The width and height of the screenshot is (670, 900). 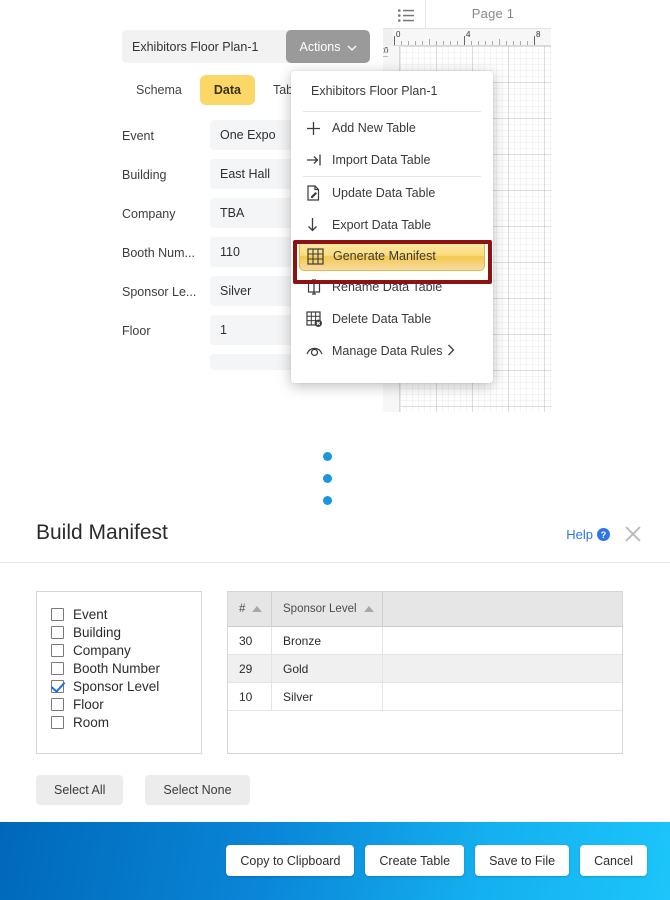 What do you see at coordinates (392, 193) in the screenshot?
I see `menu-item-update-data-table: Update Data Table` at bounding box center [392, 193].